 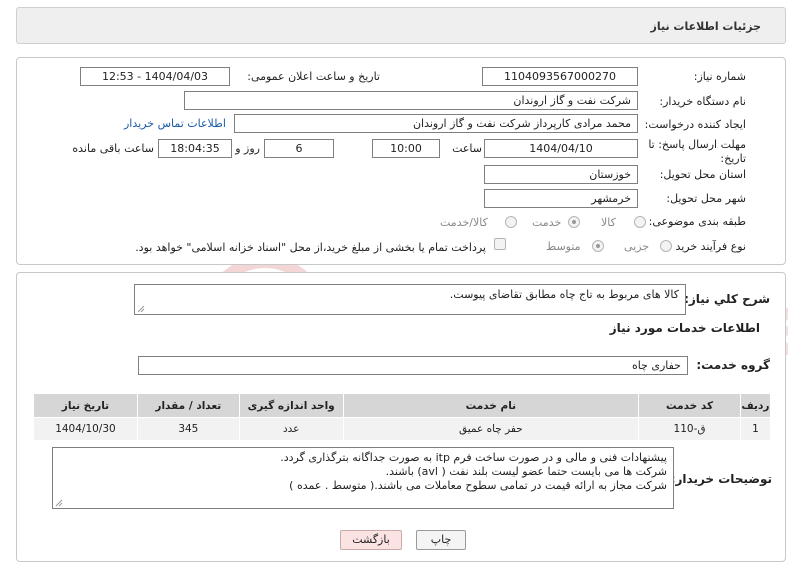 I want to click on col-row: ردیف, so click(x=755, y=405).